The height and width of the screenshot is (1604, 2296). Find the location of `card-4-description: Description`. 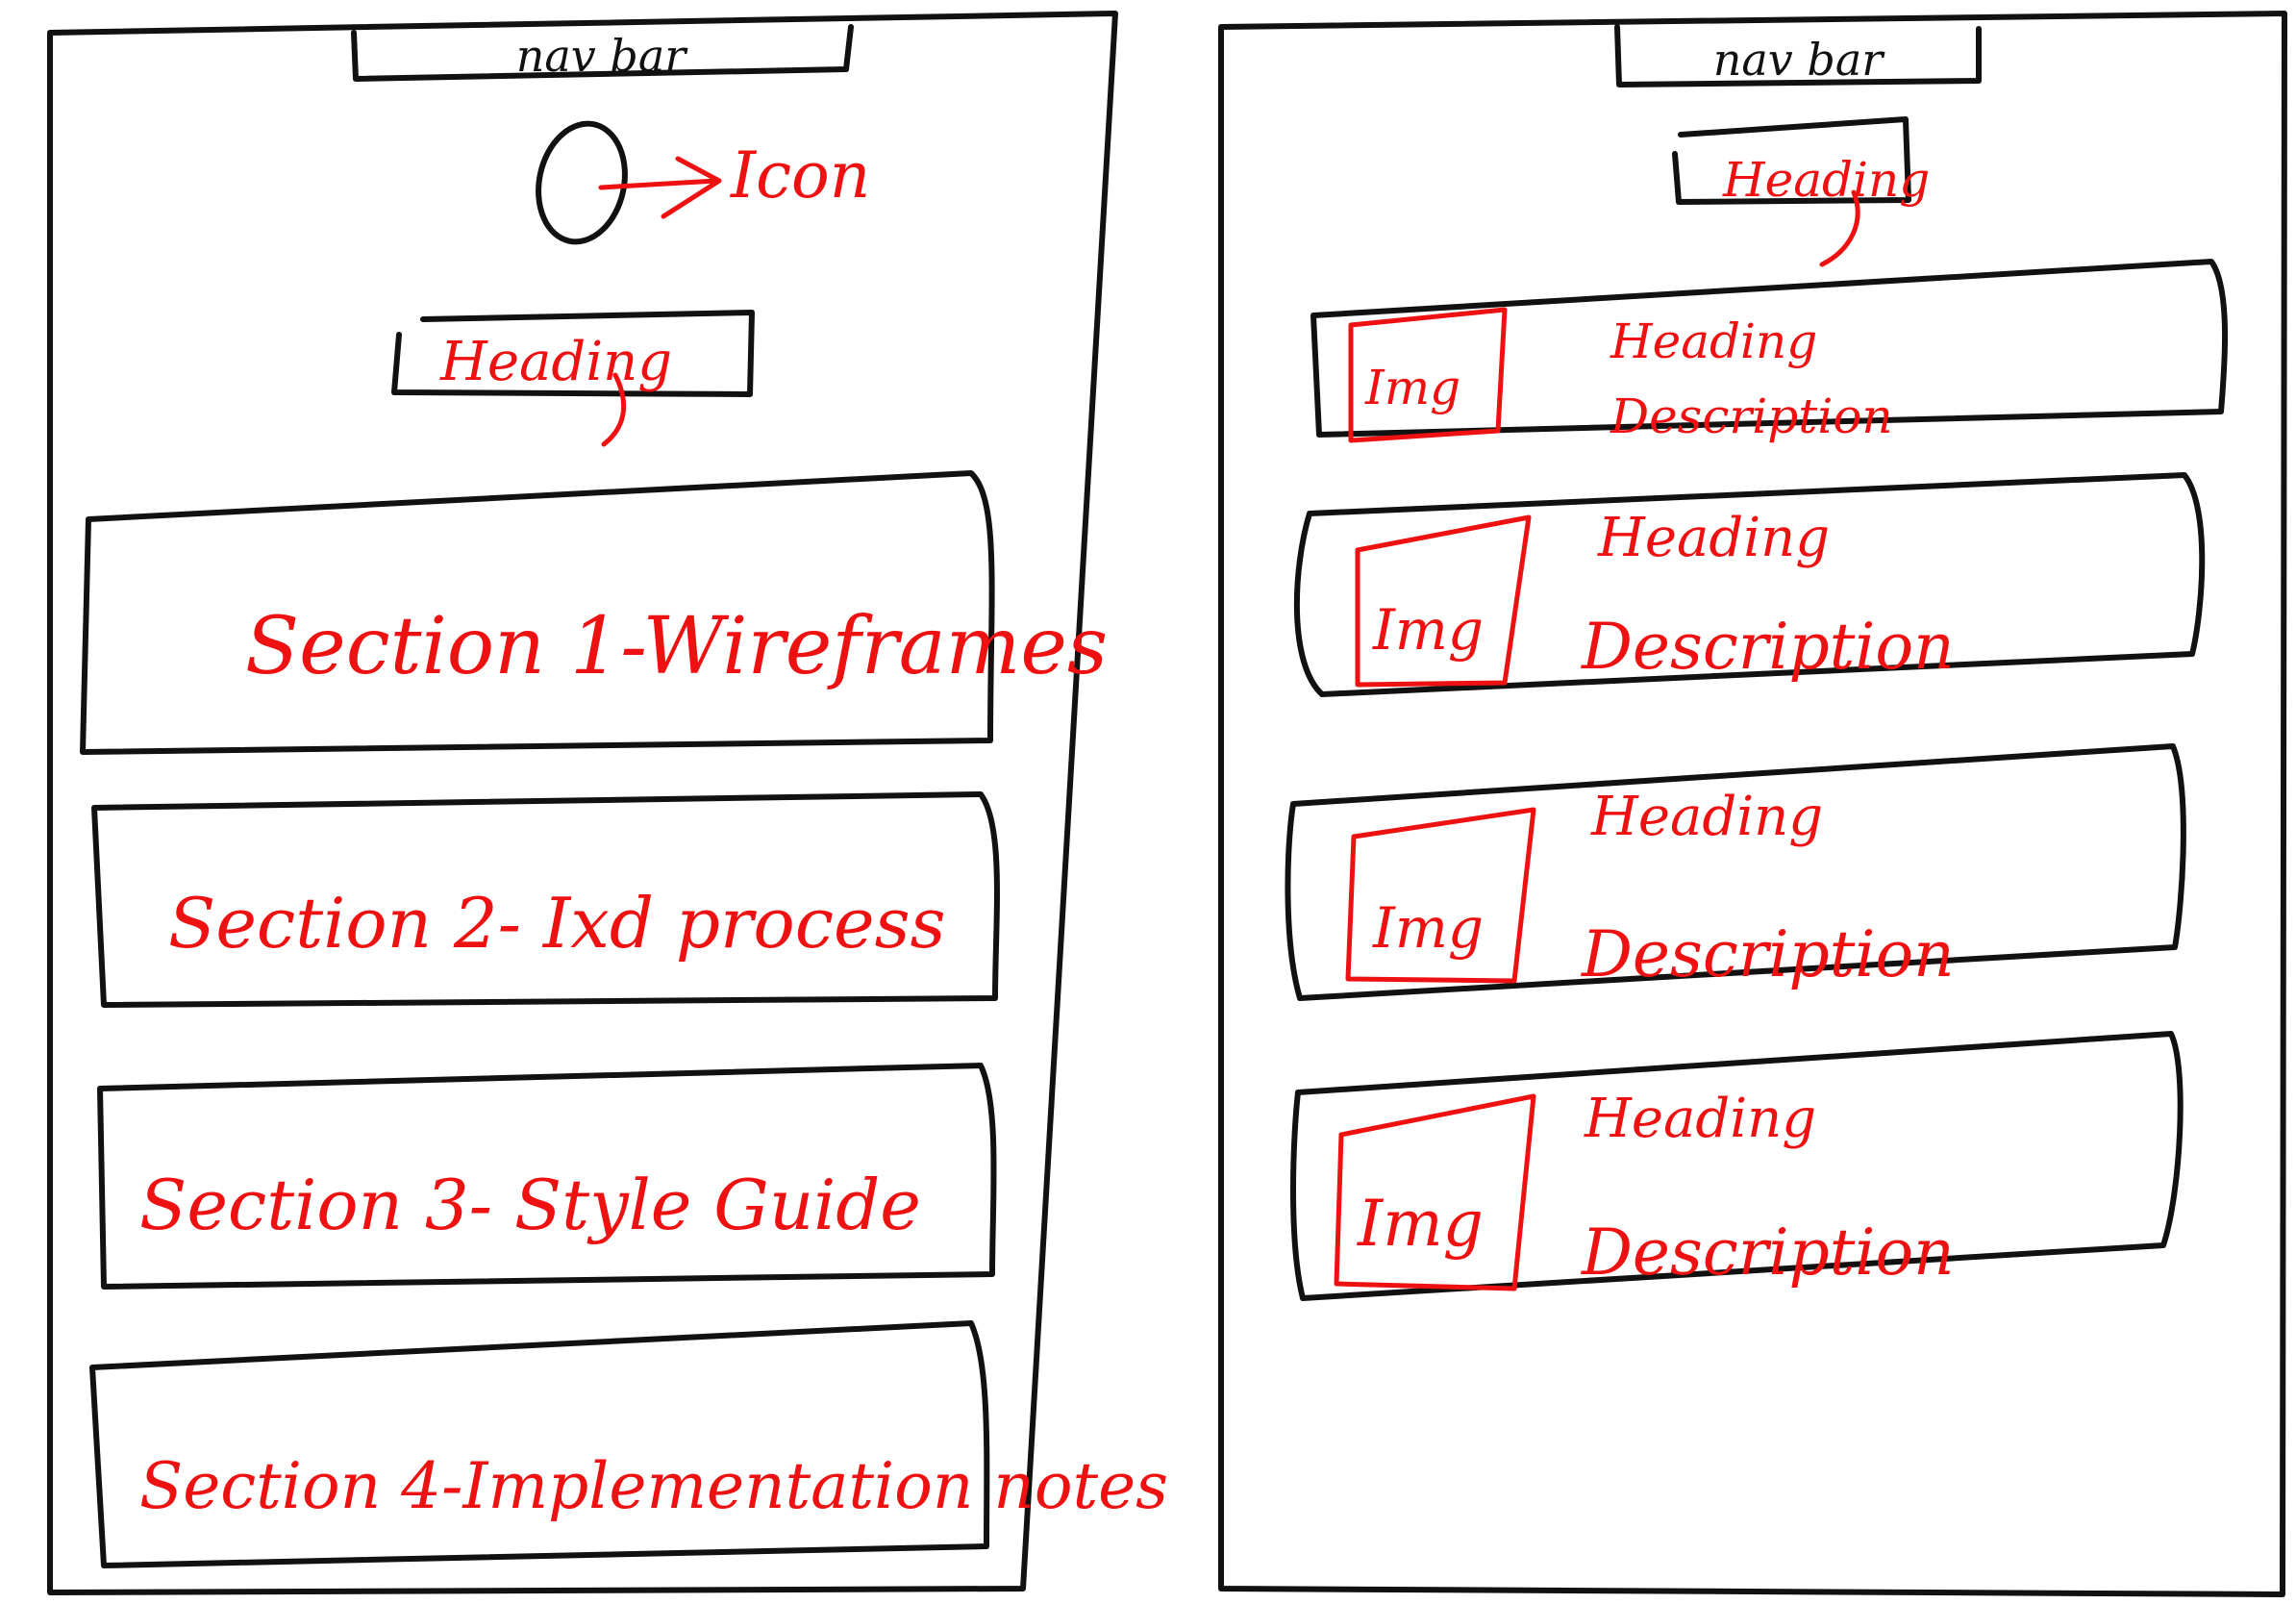

card-4-description: Description is located at coordinates (1768, 1253).